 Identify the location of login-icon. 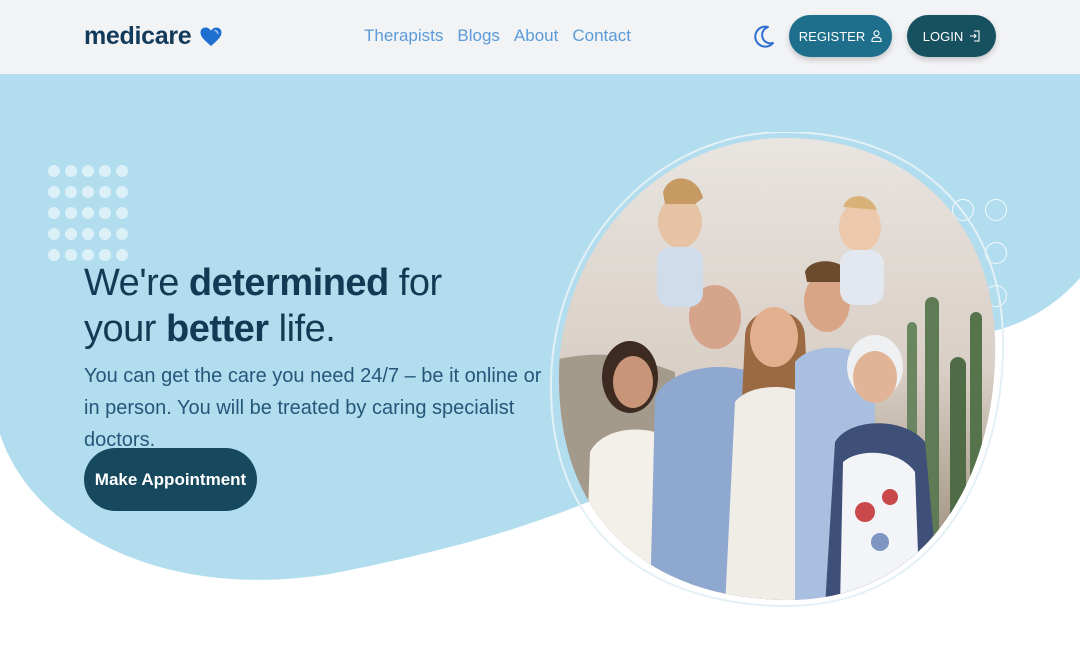
(975, 36).